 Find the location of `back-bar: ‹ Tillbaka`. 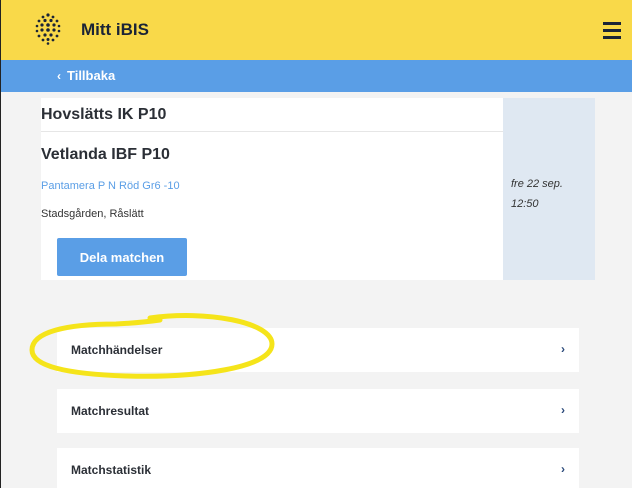

back-bar: ‹ Tillbaka is located at coordinates (316, 76).